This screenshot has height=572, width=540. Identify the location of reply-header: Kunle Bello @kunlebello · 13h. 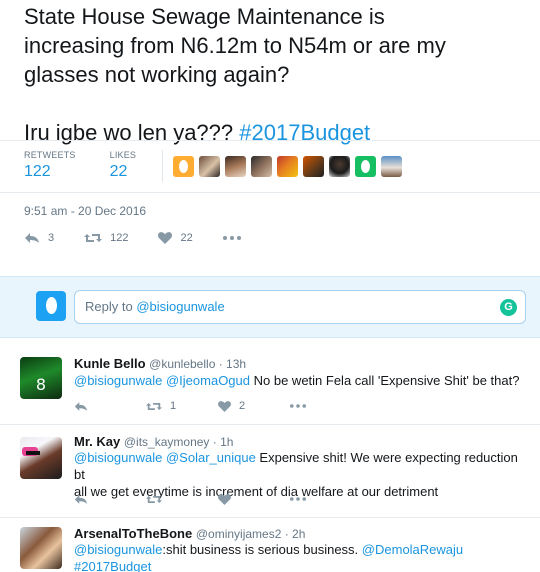
(160, 363).